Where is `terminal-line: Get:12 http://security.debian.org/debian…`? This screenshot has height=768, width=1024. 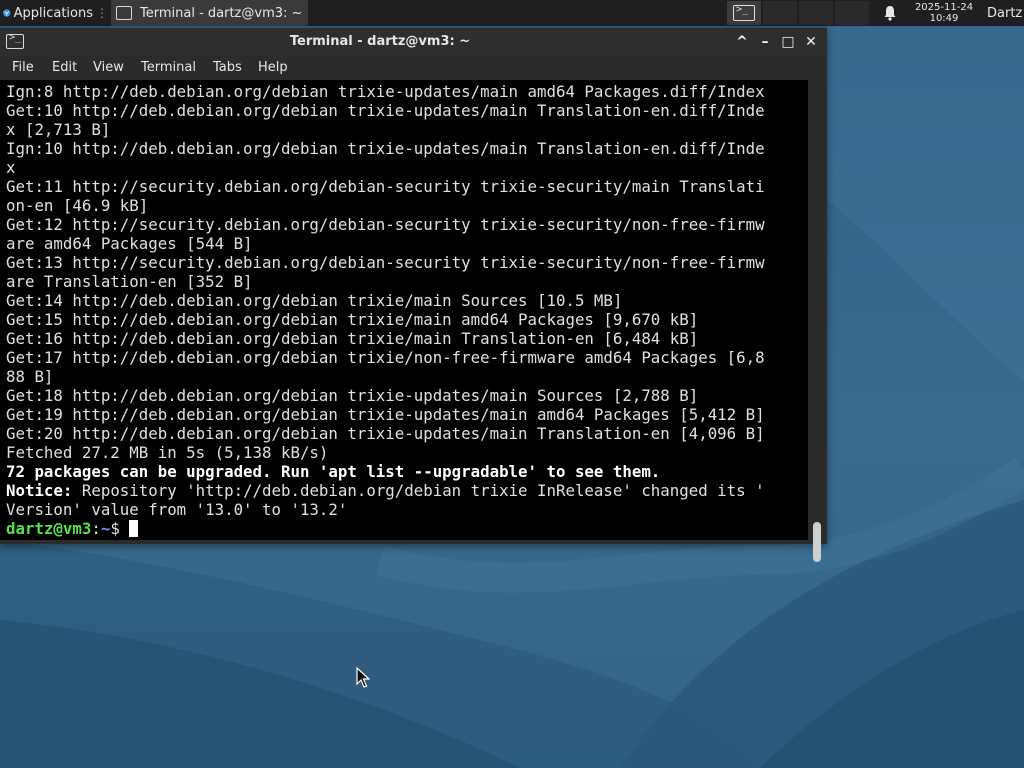
terminal-line: Get:12 http://security.debian.org/debian… is located at coordinates (385, 224).